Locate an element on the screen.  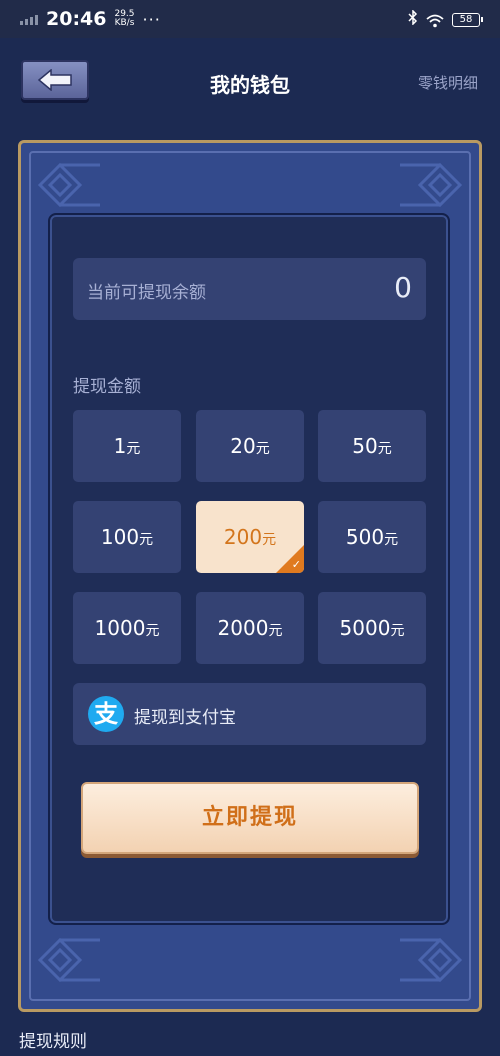
amount-value: 5000 is located at coordinates (365, 628).